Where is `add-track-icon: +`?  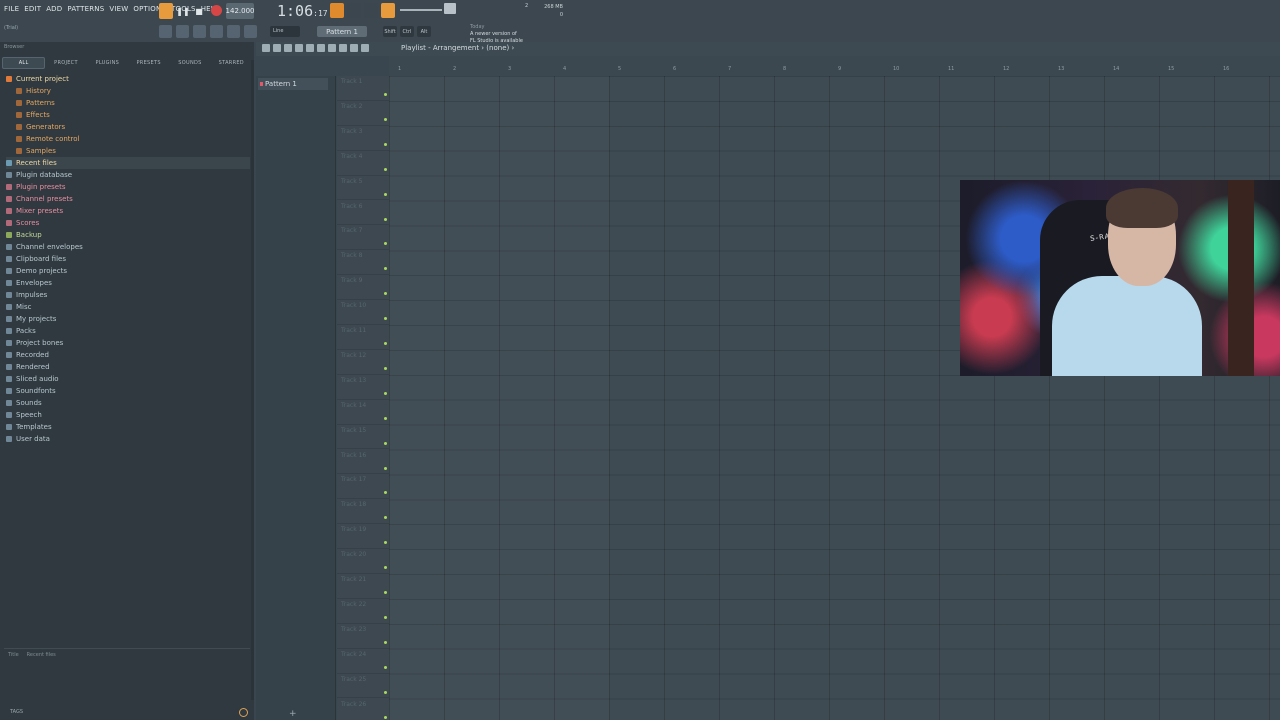 add-track-icon: + is located at coordinates (293, 714).